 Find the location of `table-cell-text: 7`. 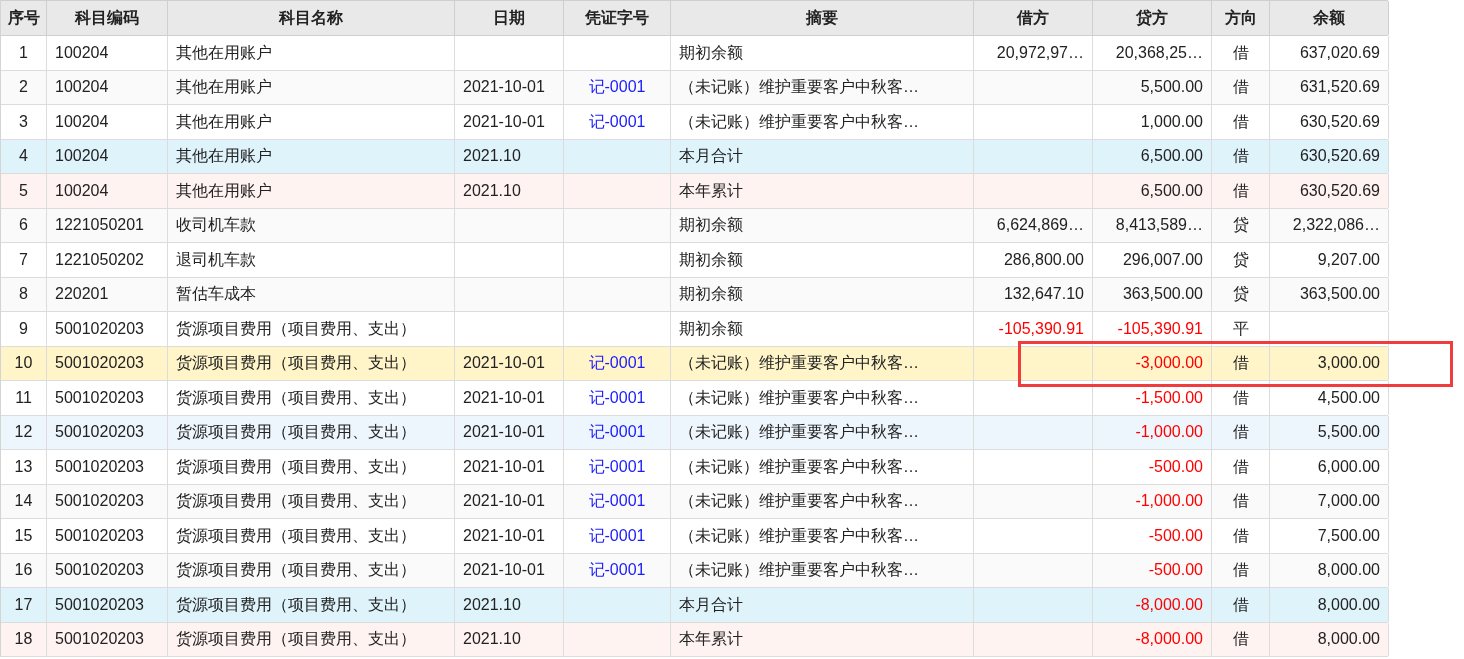

table-cell-text: 7 is located at coordinates (23, 259).